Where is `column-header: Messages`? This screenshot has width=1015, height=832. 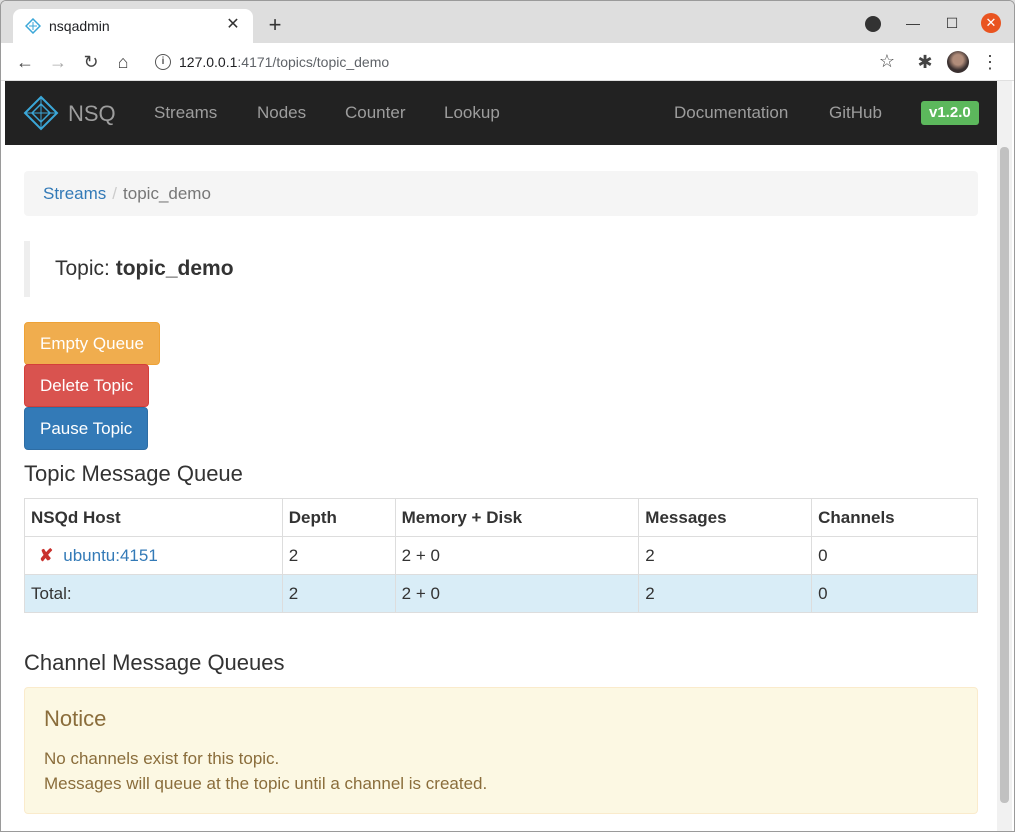 column-header: Messages is located at coordinates (725, 517).